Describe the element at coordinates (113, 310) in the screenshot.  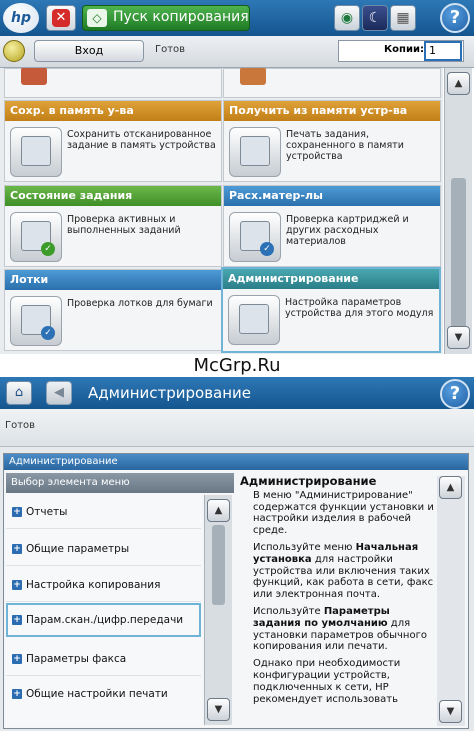
I see `tile-trays: Лотки ✓ Проверка лотков для бумаги` at that location.